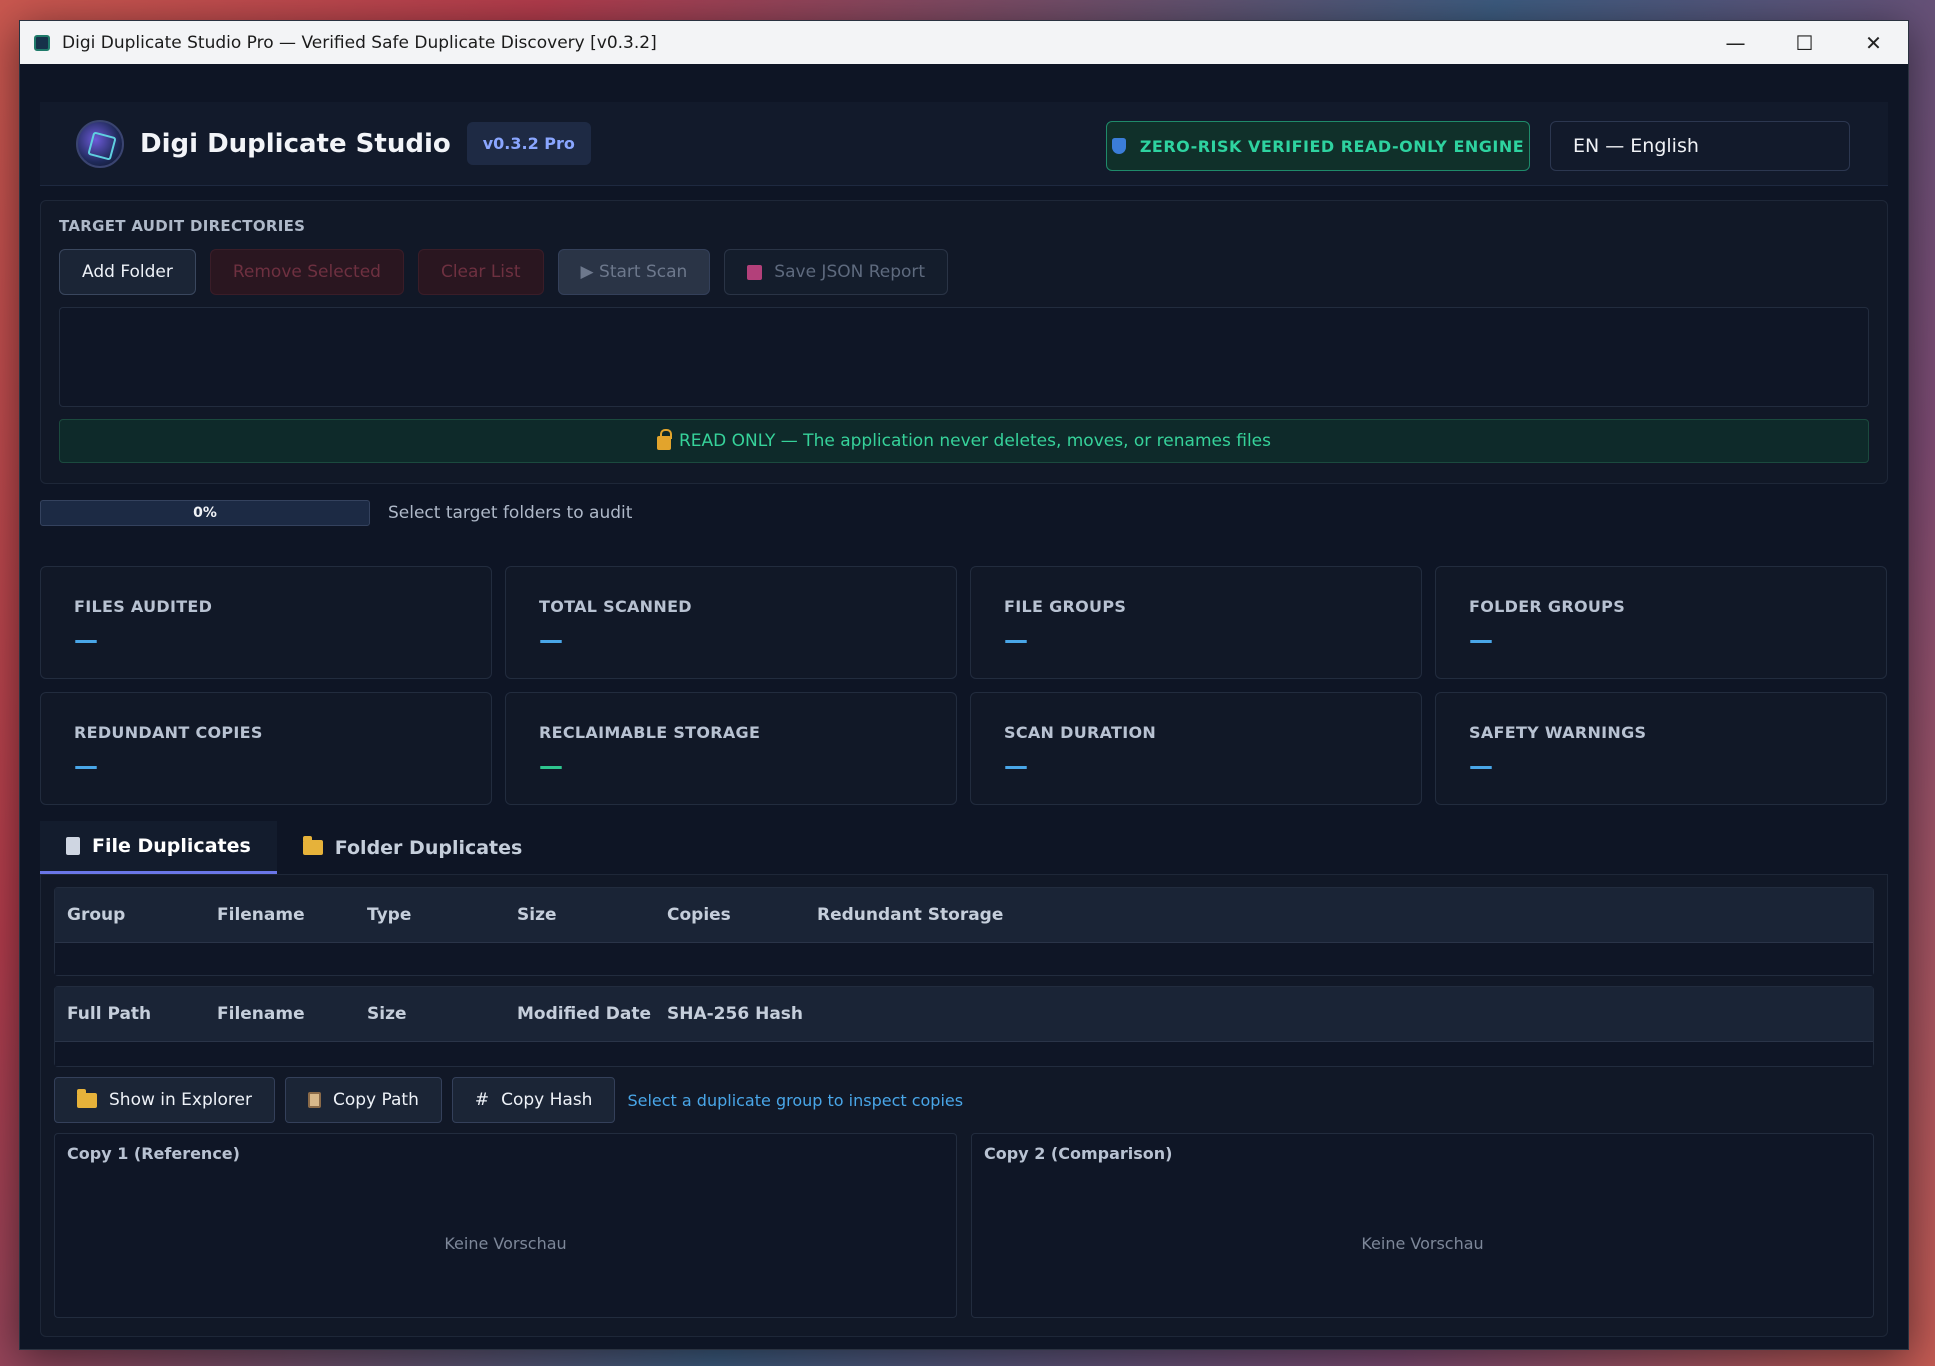 This screenshot has height=1366, width=1935. What do you see at coordinates (650, 732) in the screenshot?
I see `stat-label: RECLAIMABLE STORAGE` at bounding box center [650, 732].